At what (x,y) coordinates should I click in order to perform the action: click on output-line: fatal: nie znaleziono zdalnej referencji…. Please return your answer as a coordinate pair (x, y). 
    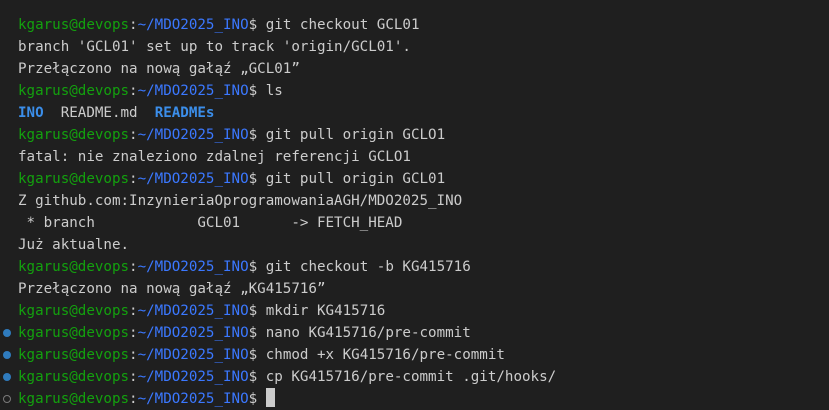
    Looking at the image, I should click on (214, 157).